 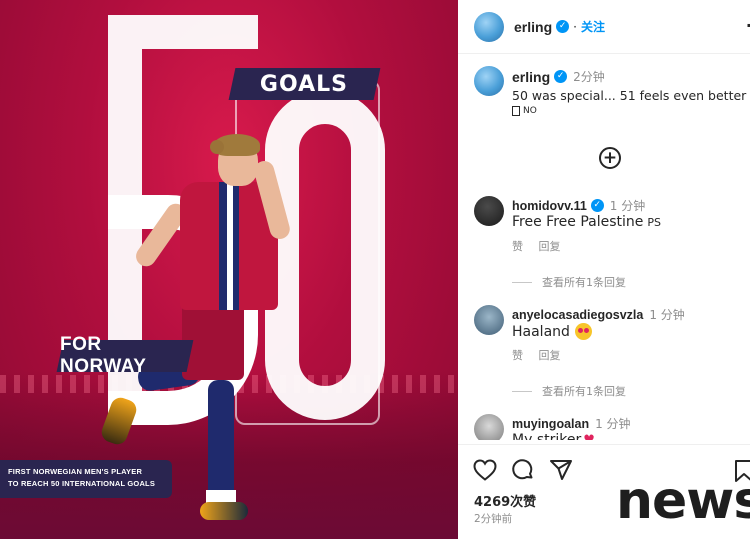 What do you see at coordinates (485, 470) in the screenshot?
I see `heart-icon` at bounding box center [485, 470].